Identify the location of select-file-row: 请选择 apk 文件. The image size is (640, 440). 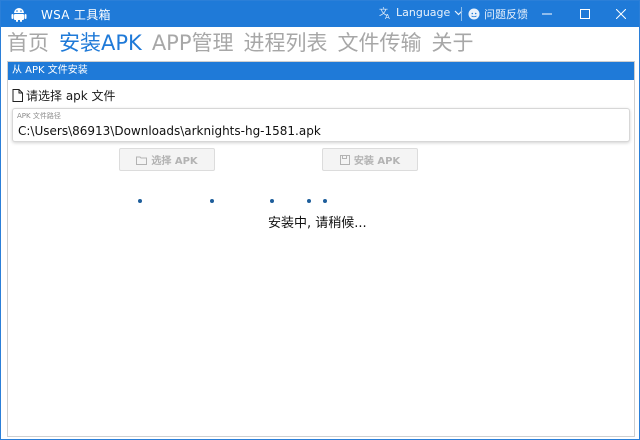
(64, 95).